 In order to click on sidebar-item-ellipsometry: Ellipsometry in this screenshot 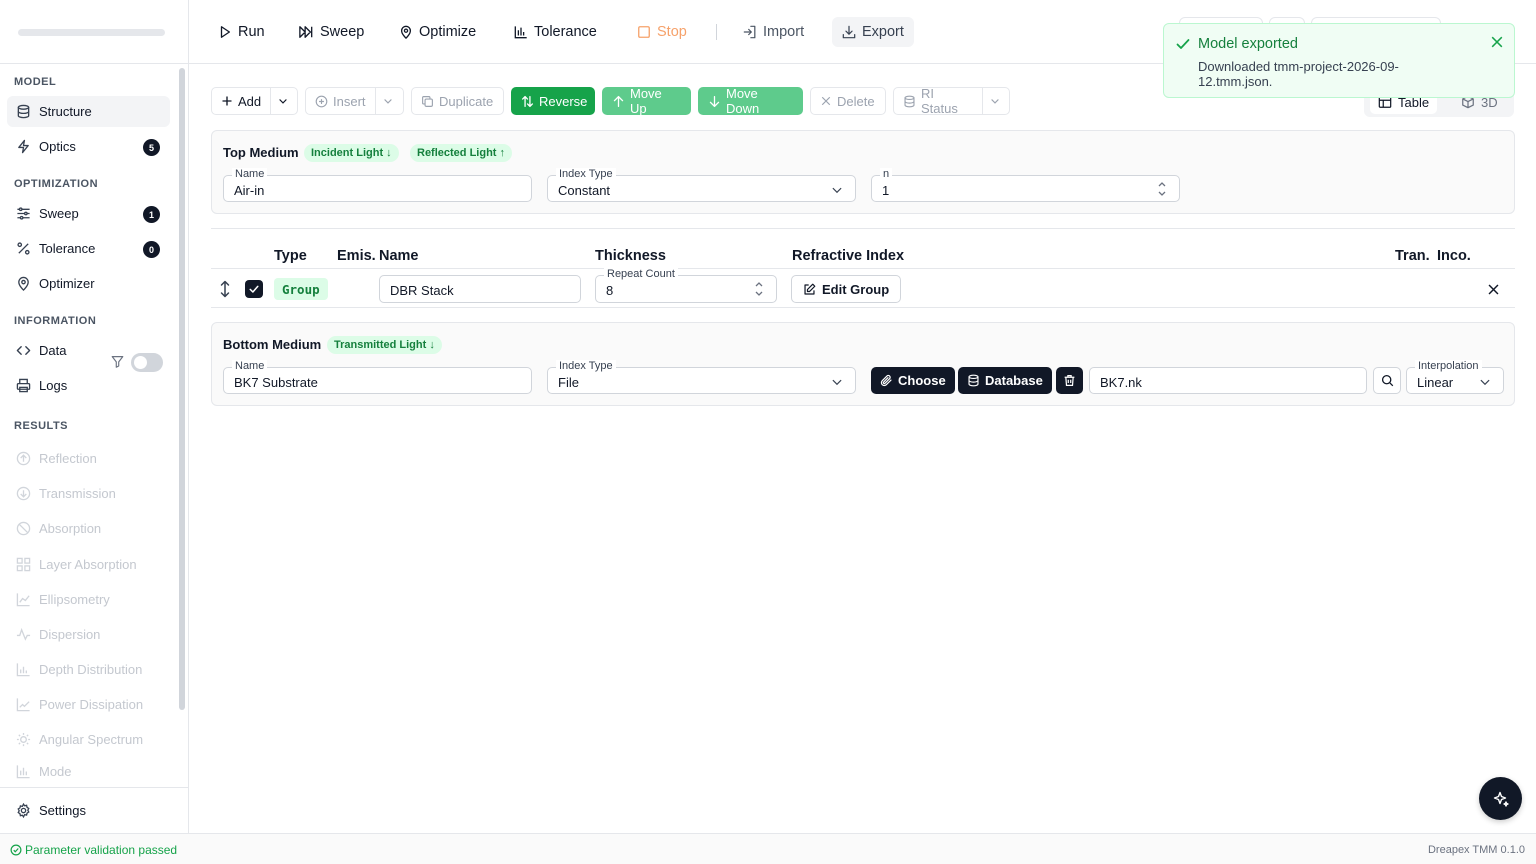, I will do `click(88, 599)`.